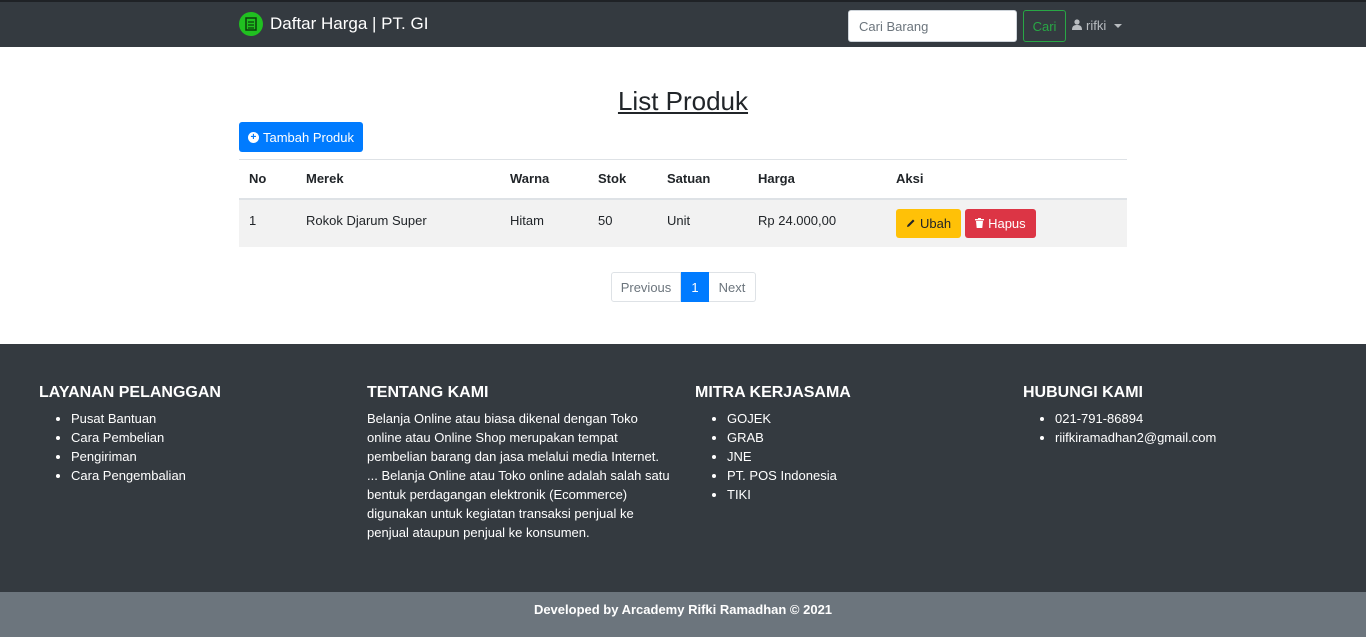 This screenshot has height=637, width=1366. What do you see at coordinates (544, 222) in the screenshot?
I see `cell-warna: Hitam` at bounding box center [544, 222].